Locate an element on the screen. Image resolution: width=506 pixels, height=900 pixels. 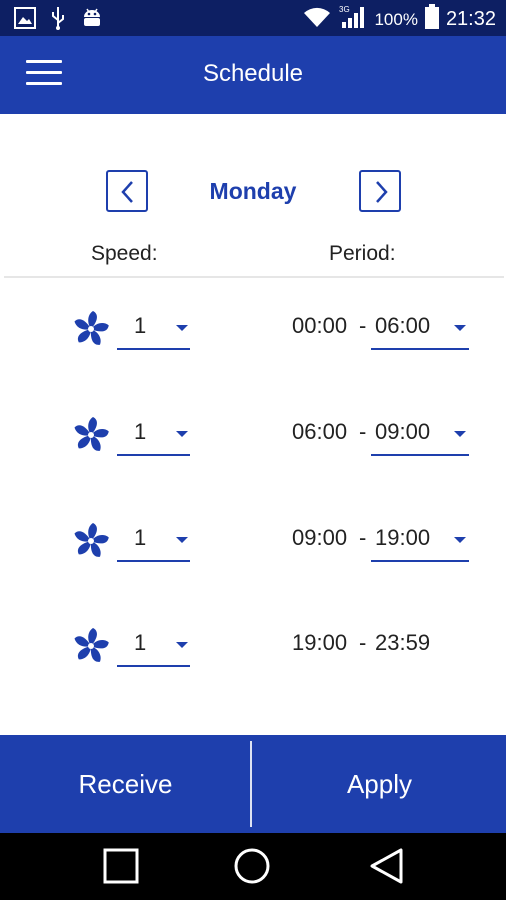
svg-text: 3G is located at coordinates (344, 9).